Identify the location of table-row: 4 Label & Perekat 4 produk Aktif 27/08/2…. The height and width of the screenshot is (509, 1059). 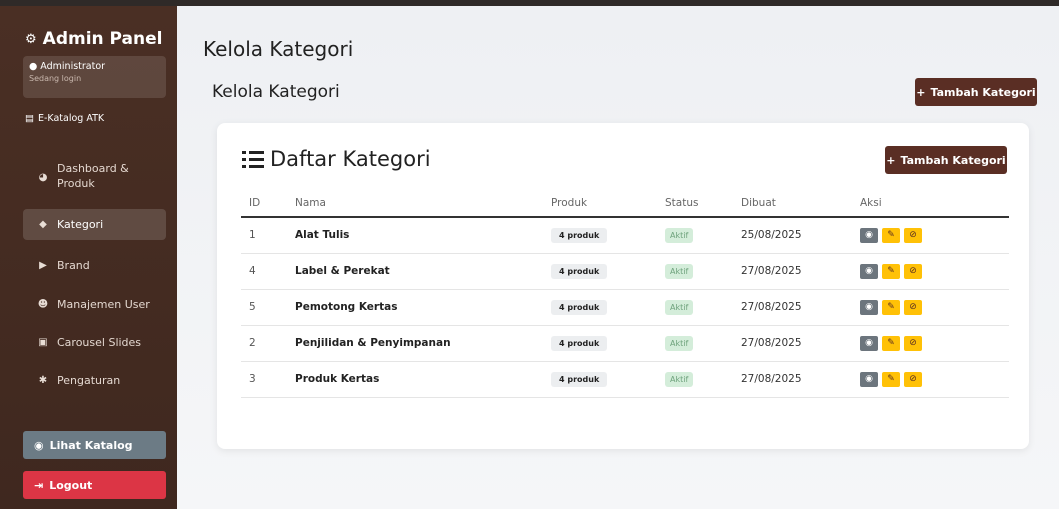
(625, 271).